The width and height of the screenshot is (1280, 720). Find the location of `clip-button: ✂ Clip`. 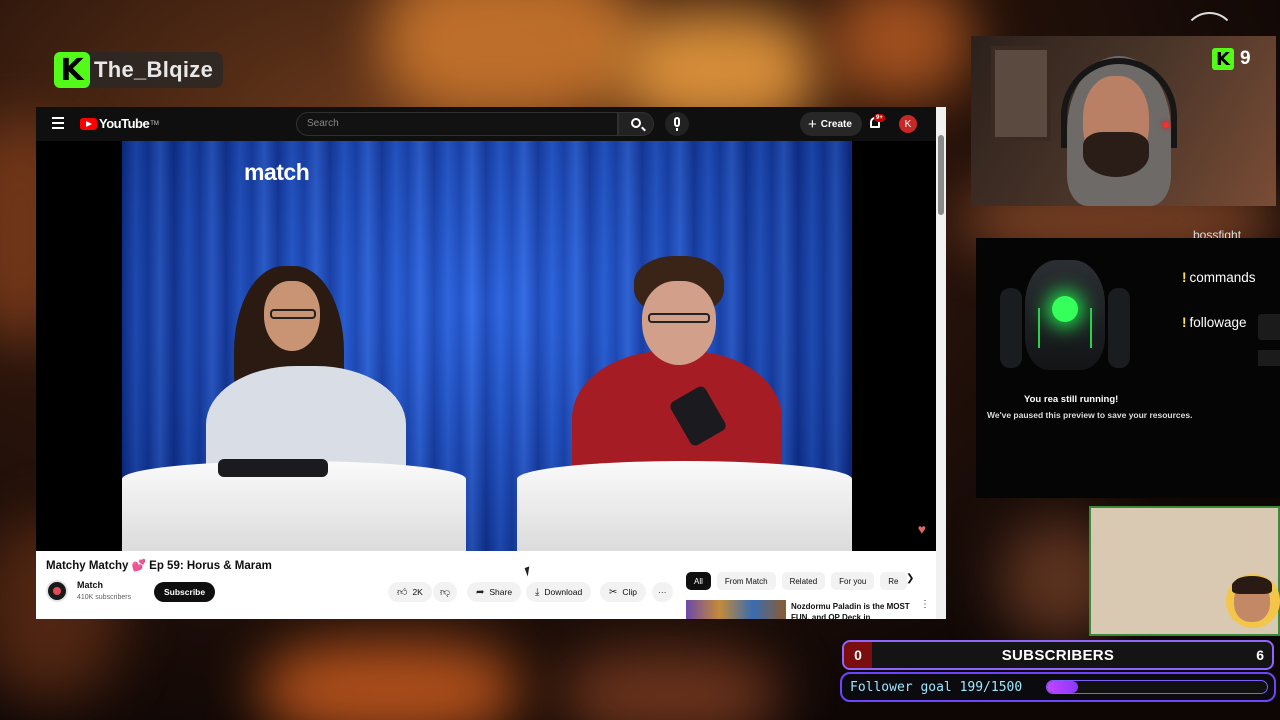

clip-button: ✂ Clip is located at coordinates (623, 592).